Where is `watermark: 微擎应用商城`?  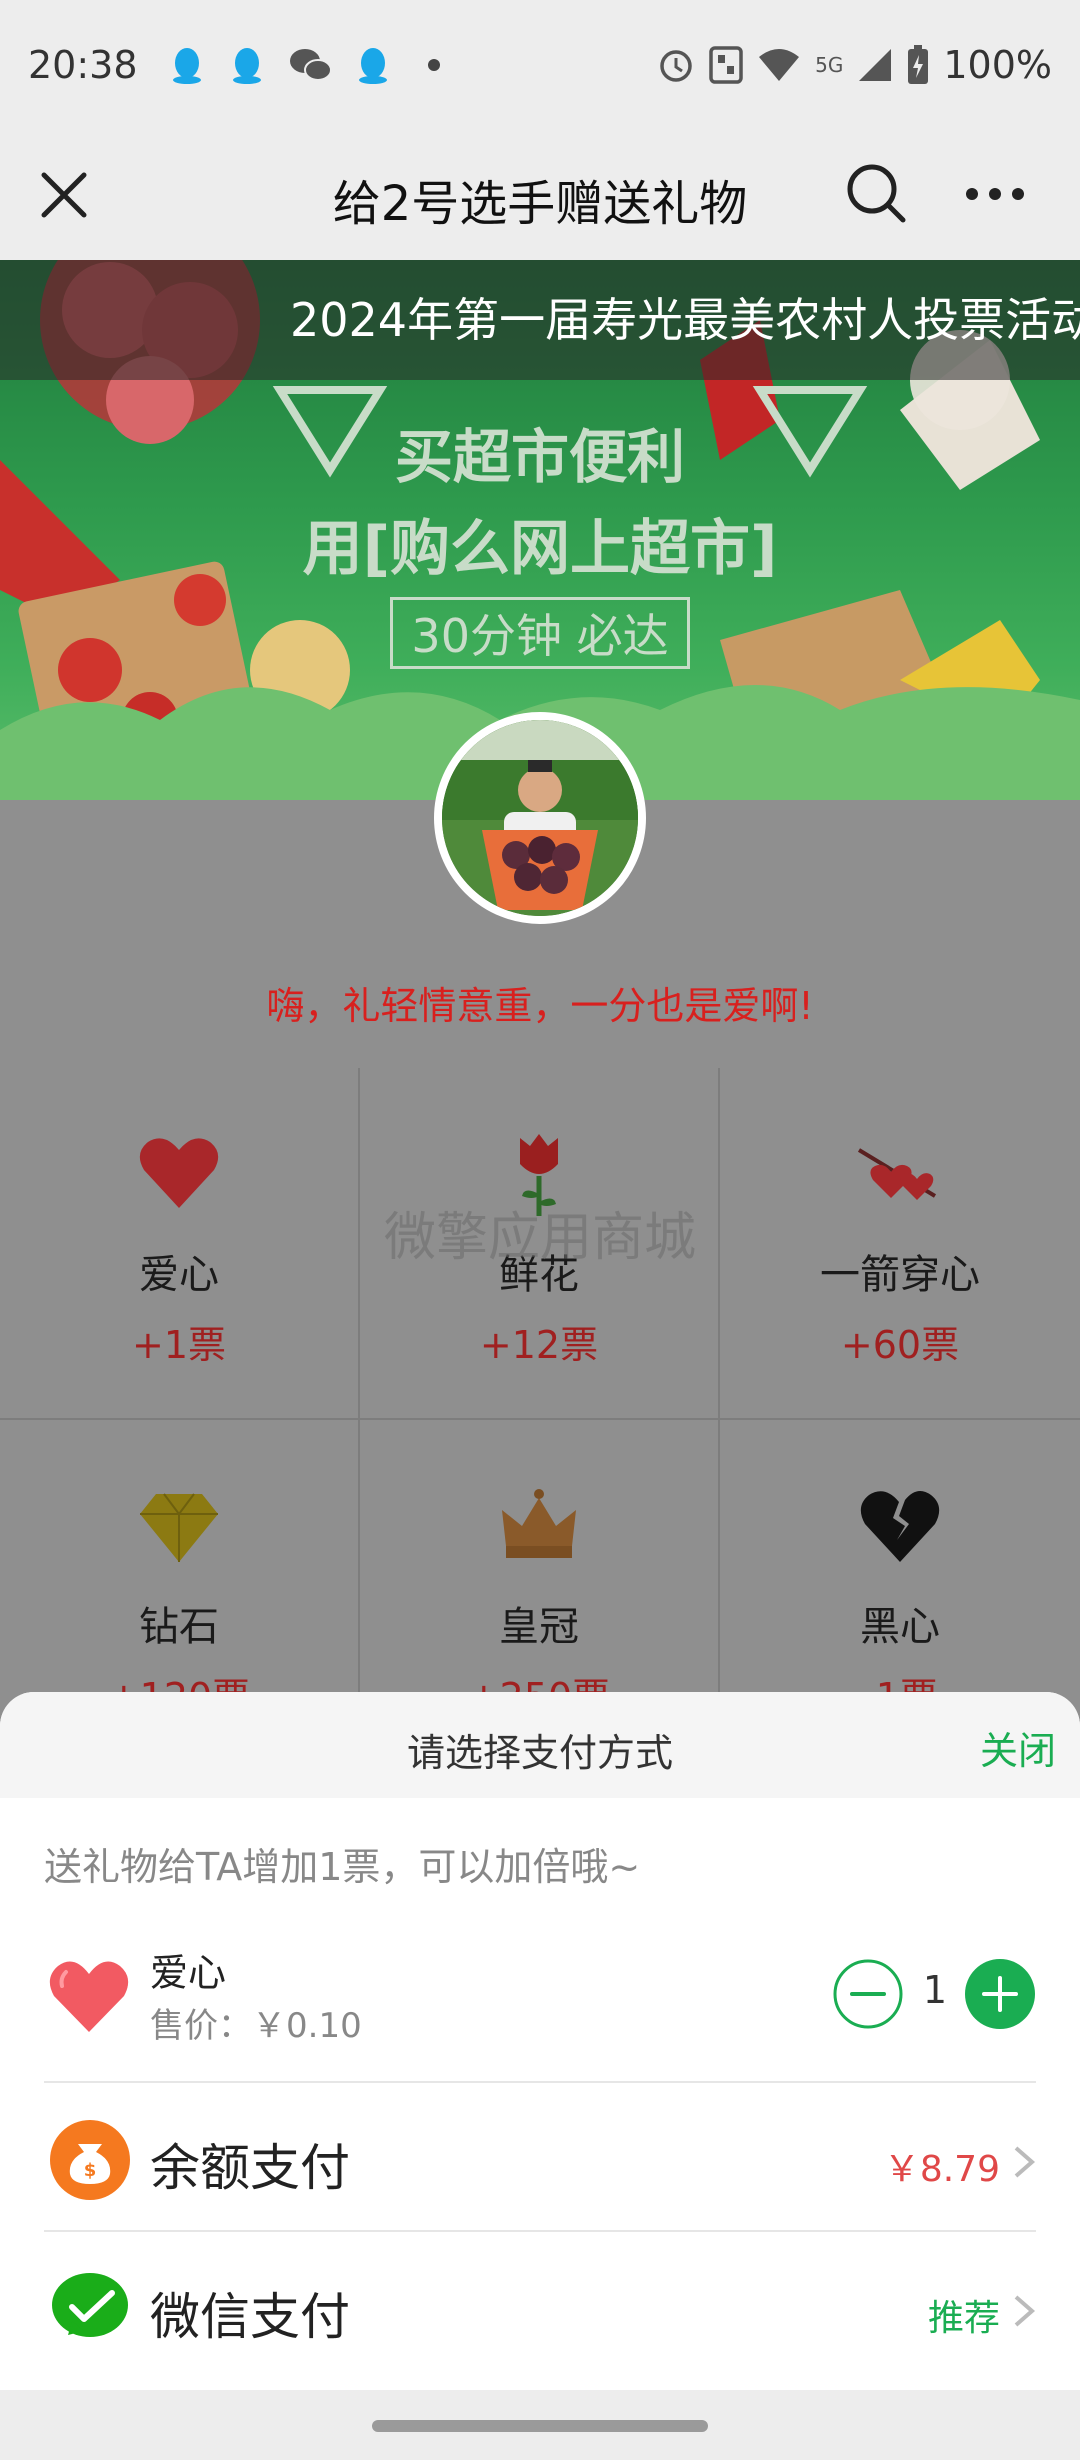 watermark: 微擎应用商城 is located at coordinates (539, 1238).